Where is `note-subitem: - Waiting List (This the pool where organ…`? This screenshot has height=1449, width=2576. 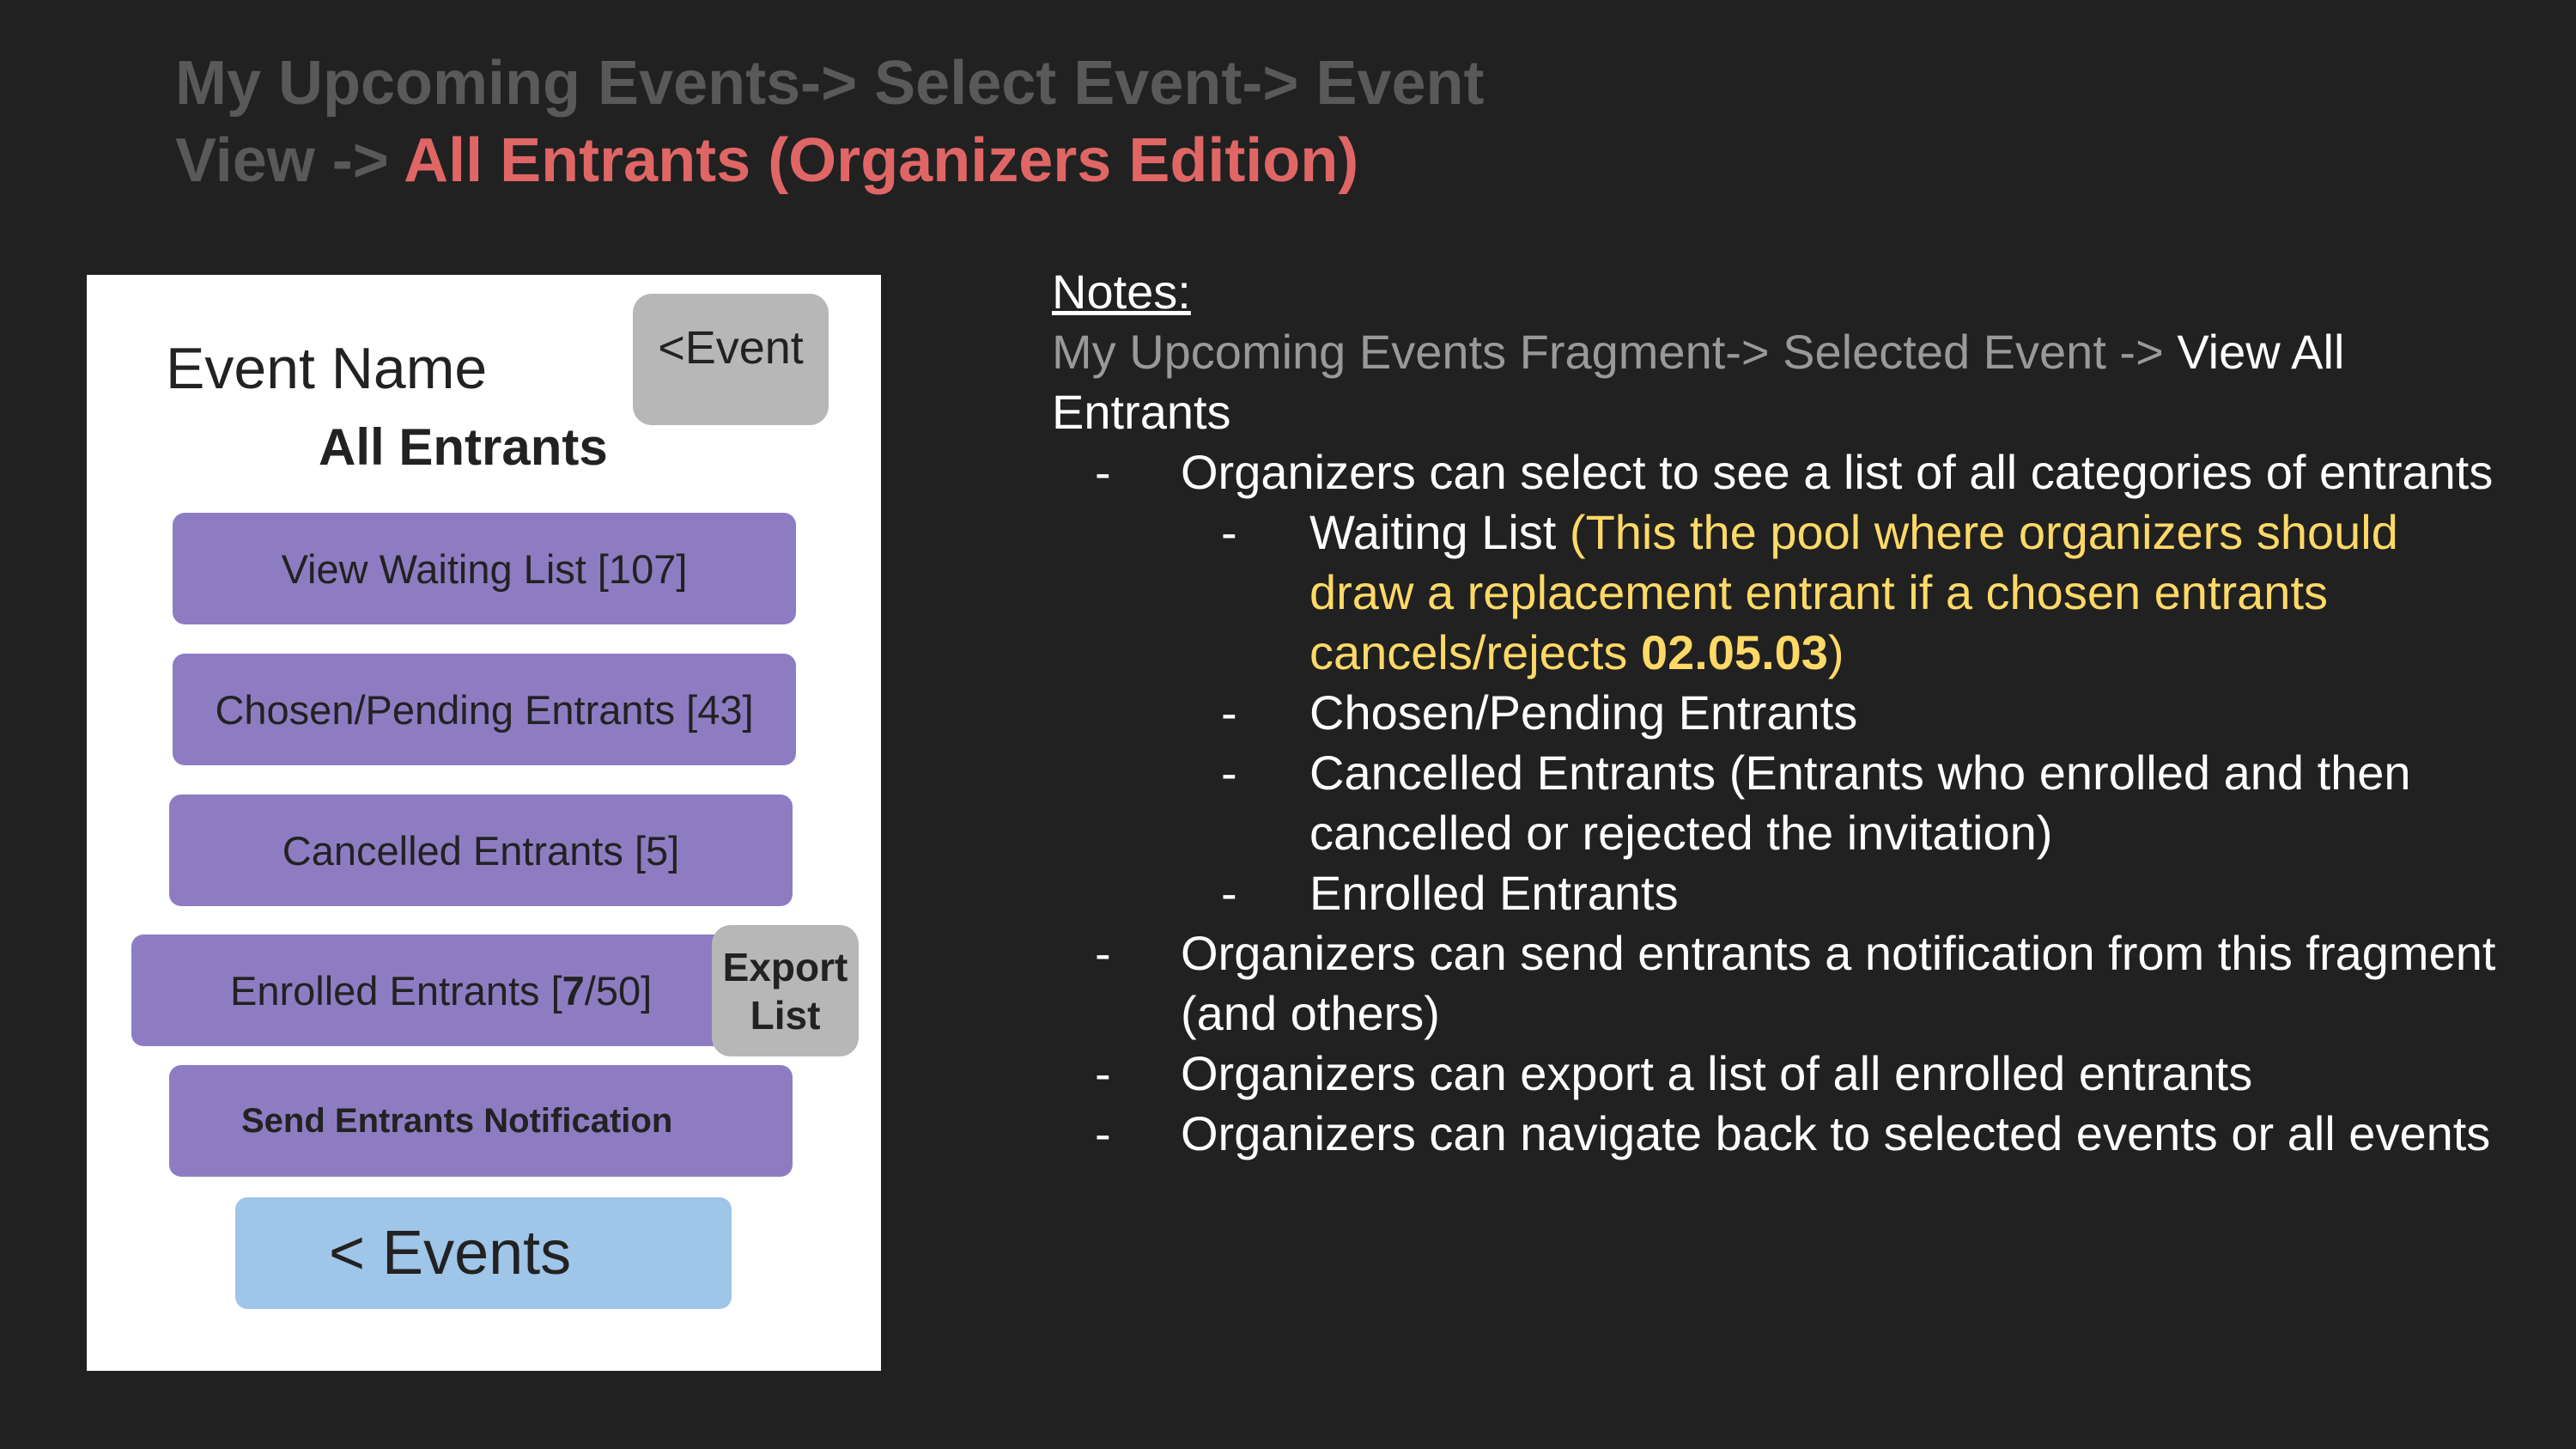 note-subitem: - Waiting List (This the pool where organ… is located at coordinates (1782, 592).